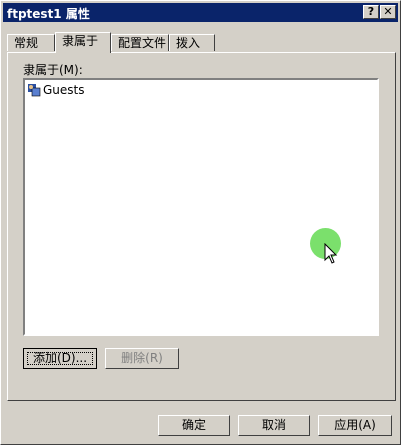 The image size is (401, 445). I want to click on title-bar: ftptest1 属性 ? ✕, so click(200, 12).